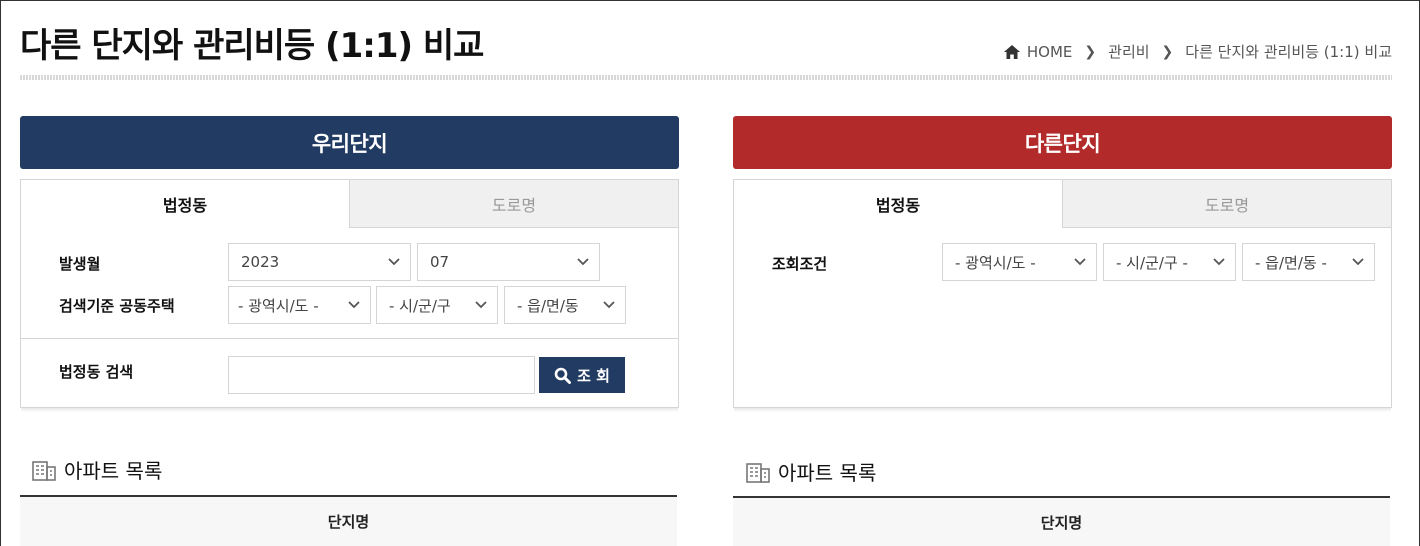  Describe the element at coordinates (508, 262) in the screenshot. I see `month-select: 07` at that location.